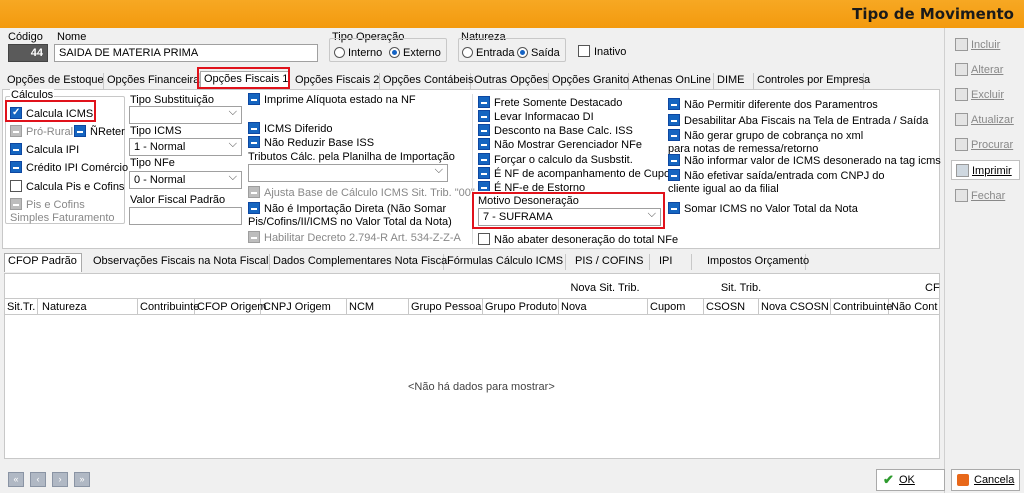 The height and width of the screenshot is (493, 1024). What do you see at coordinates (962, 170) in the screenshot?
I see `printer-icon` at bounding box center [962, 170].